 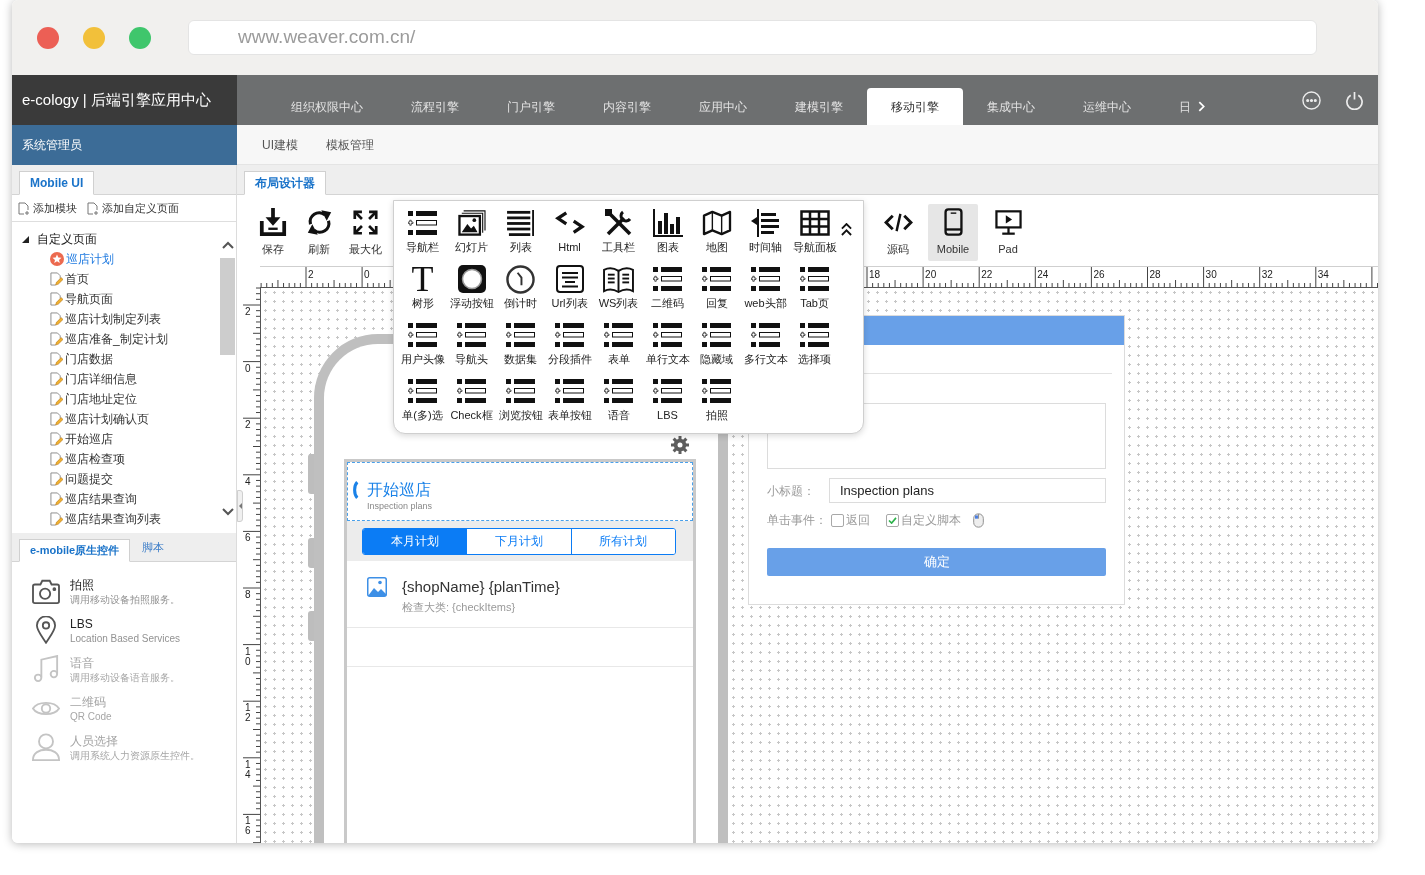 I want to click on nav-tab: 内容引擎, so click(x=627, y=106).